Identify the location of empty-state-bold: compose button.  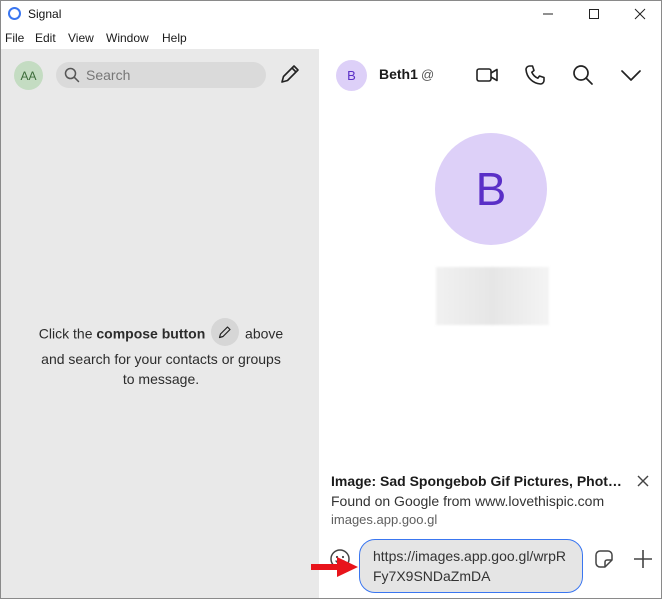
(151, 333).